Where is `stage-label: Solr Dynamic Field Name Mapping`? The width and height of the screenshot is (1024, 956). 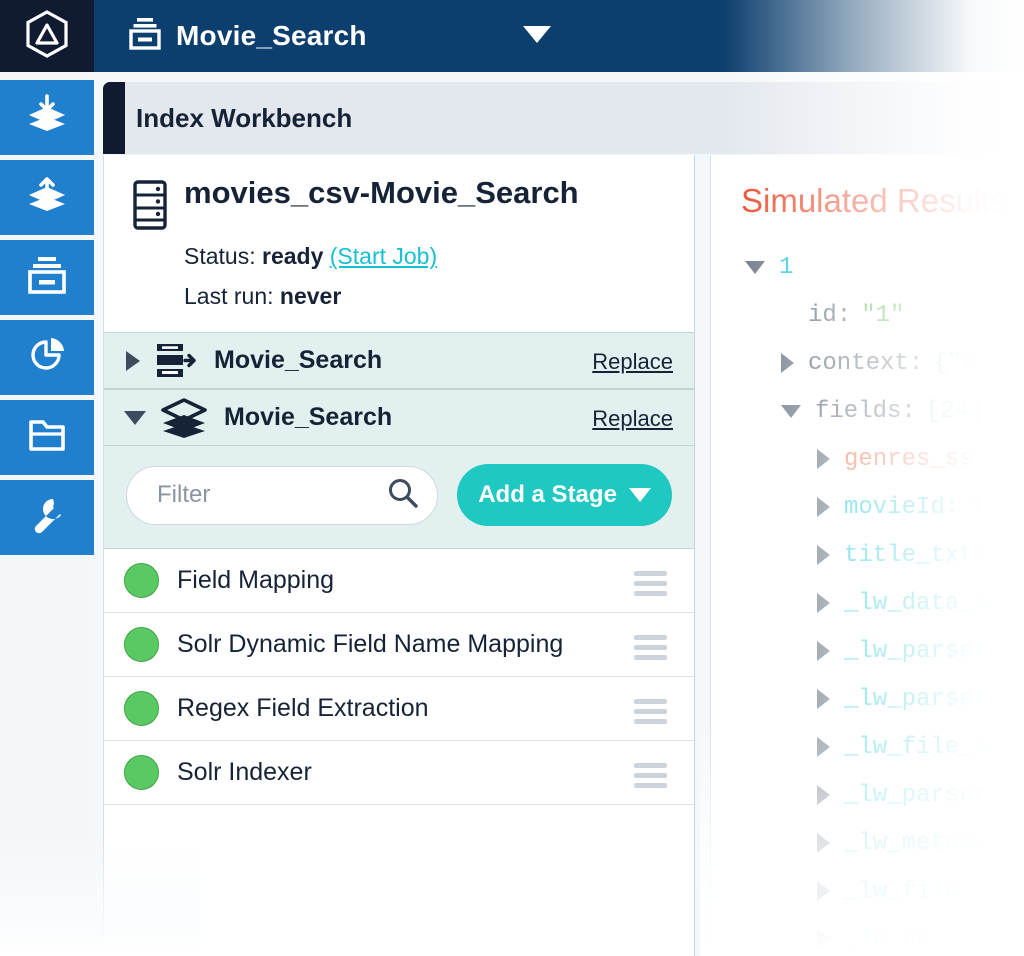 stage-label: Solr Dynamic Field Name Mapping is located at coordinates (370, 644).